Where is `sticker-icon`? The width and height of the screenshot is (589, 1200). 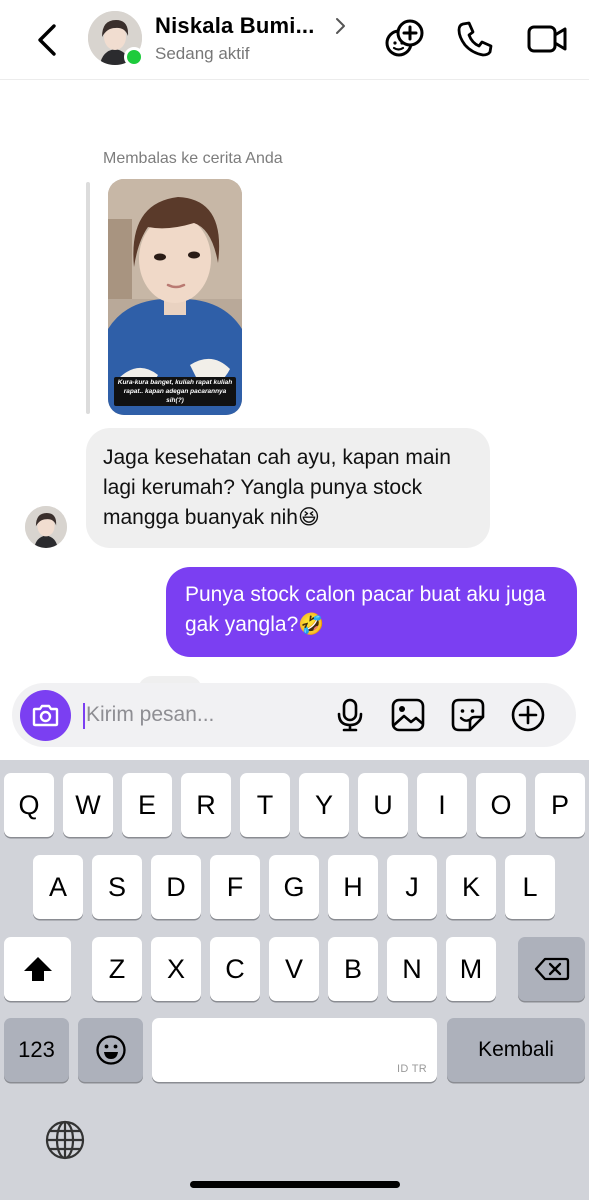
sticker-icon is located at coordinates (468, 715).